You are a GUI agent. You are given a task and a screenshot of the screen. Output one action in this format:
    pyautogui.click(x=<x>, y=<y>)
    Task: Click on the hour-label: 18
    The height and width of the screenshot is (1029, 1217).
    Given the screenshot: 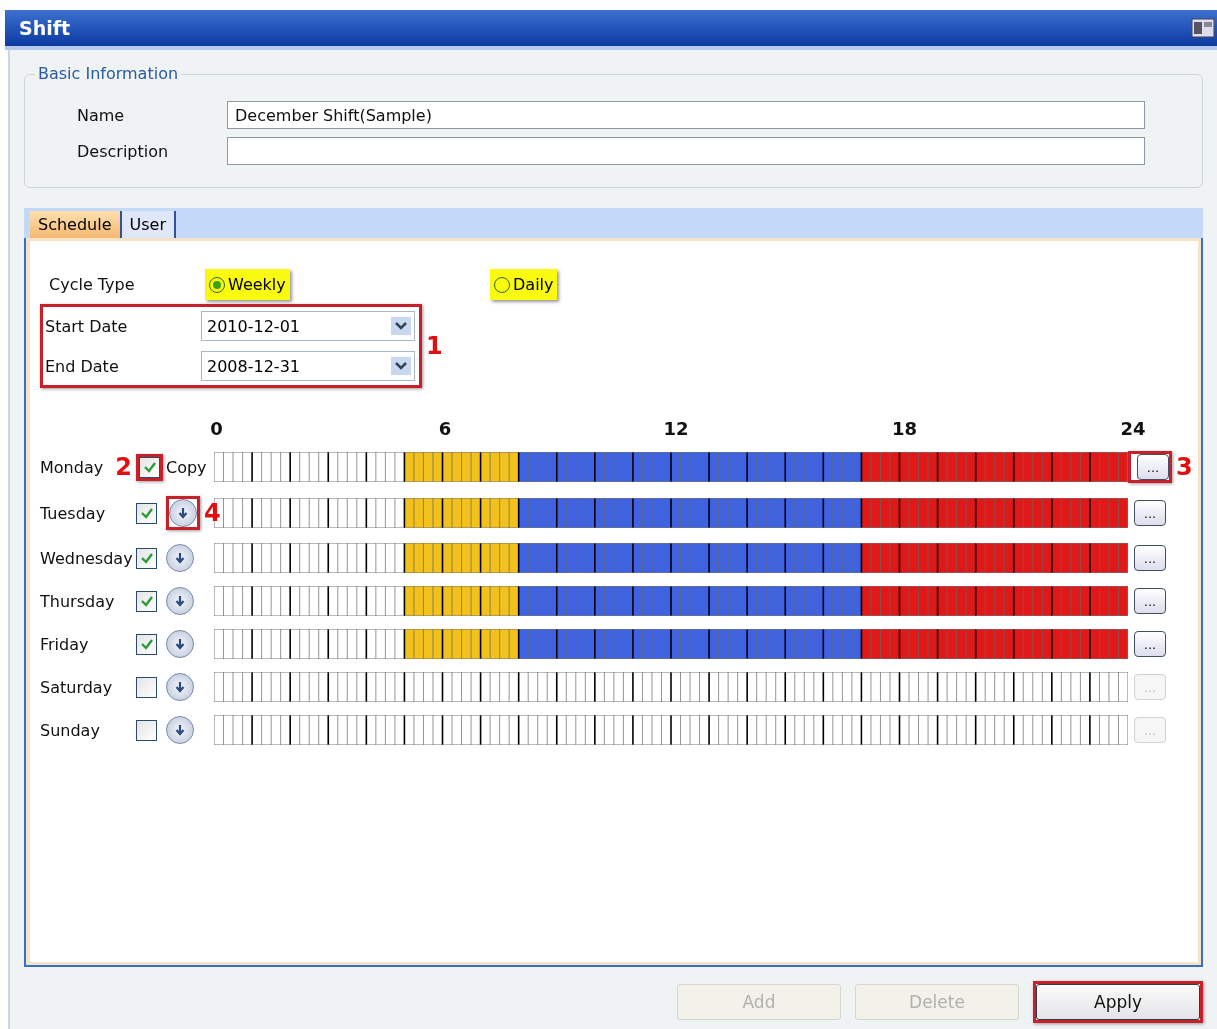 What is the action you would take?
    pyautogui.click(x=905, y=429)
    